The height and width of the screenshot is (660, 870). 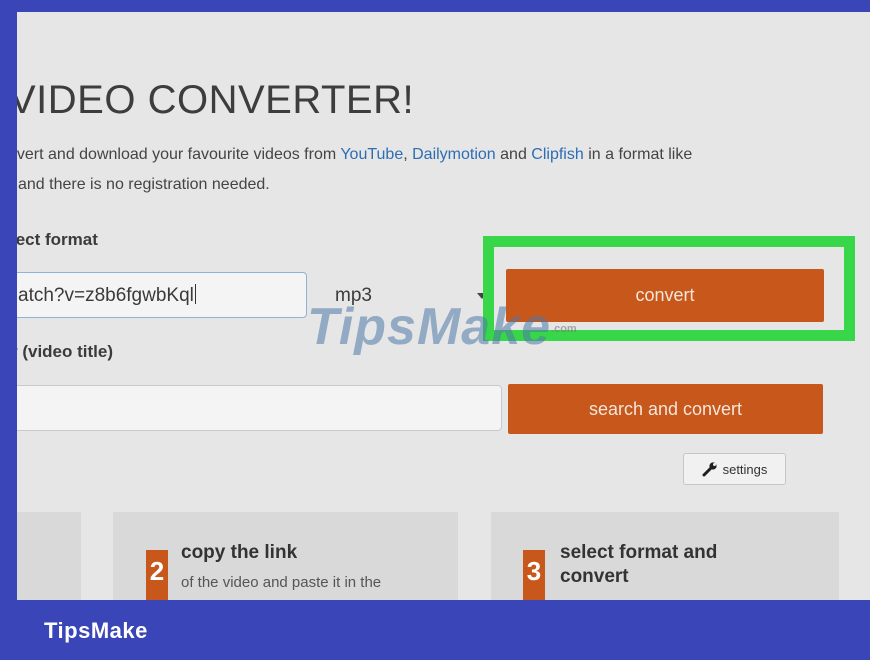 What do you see at coordinates (454, 154) in the screenshot?
I see `dailymotion-link: Dailymotion` at bounding box center [454, 154].